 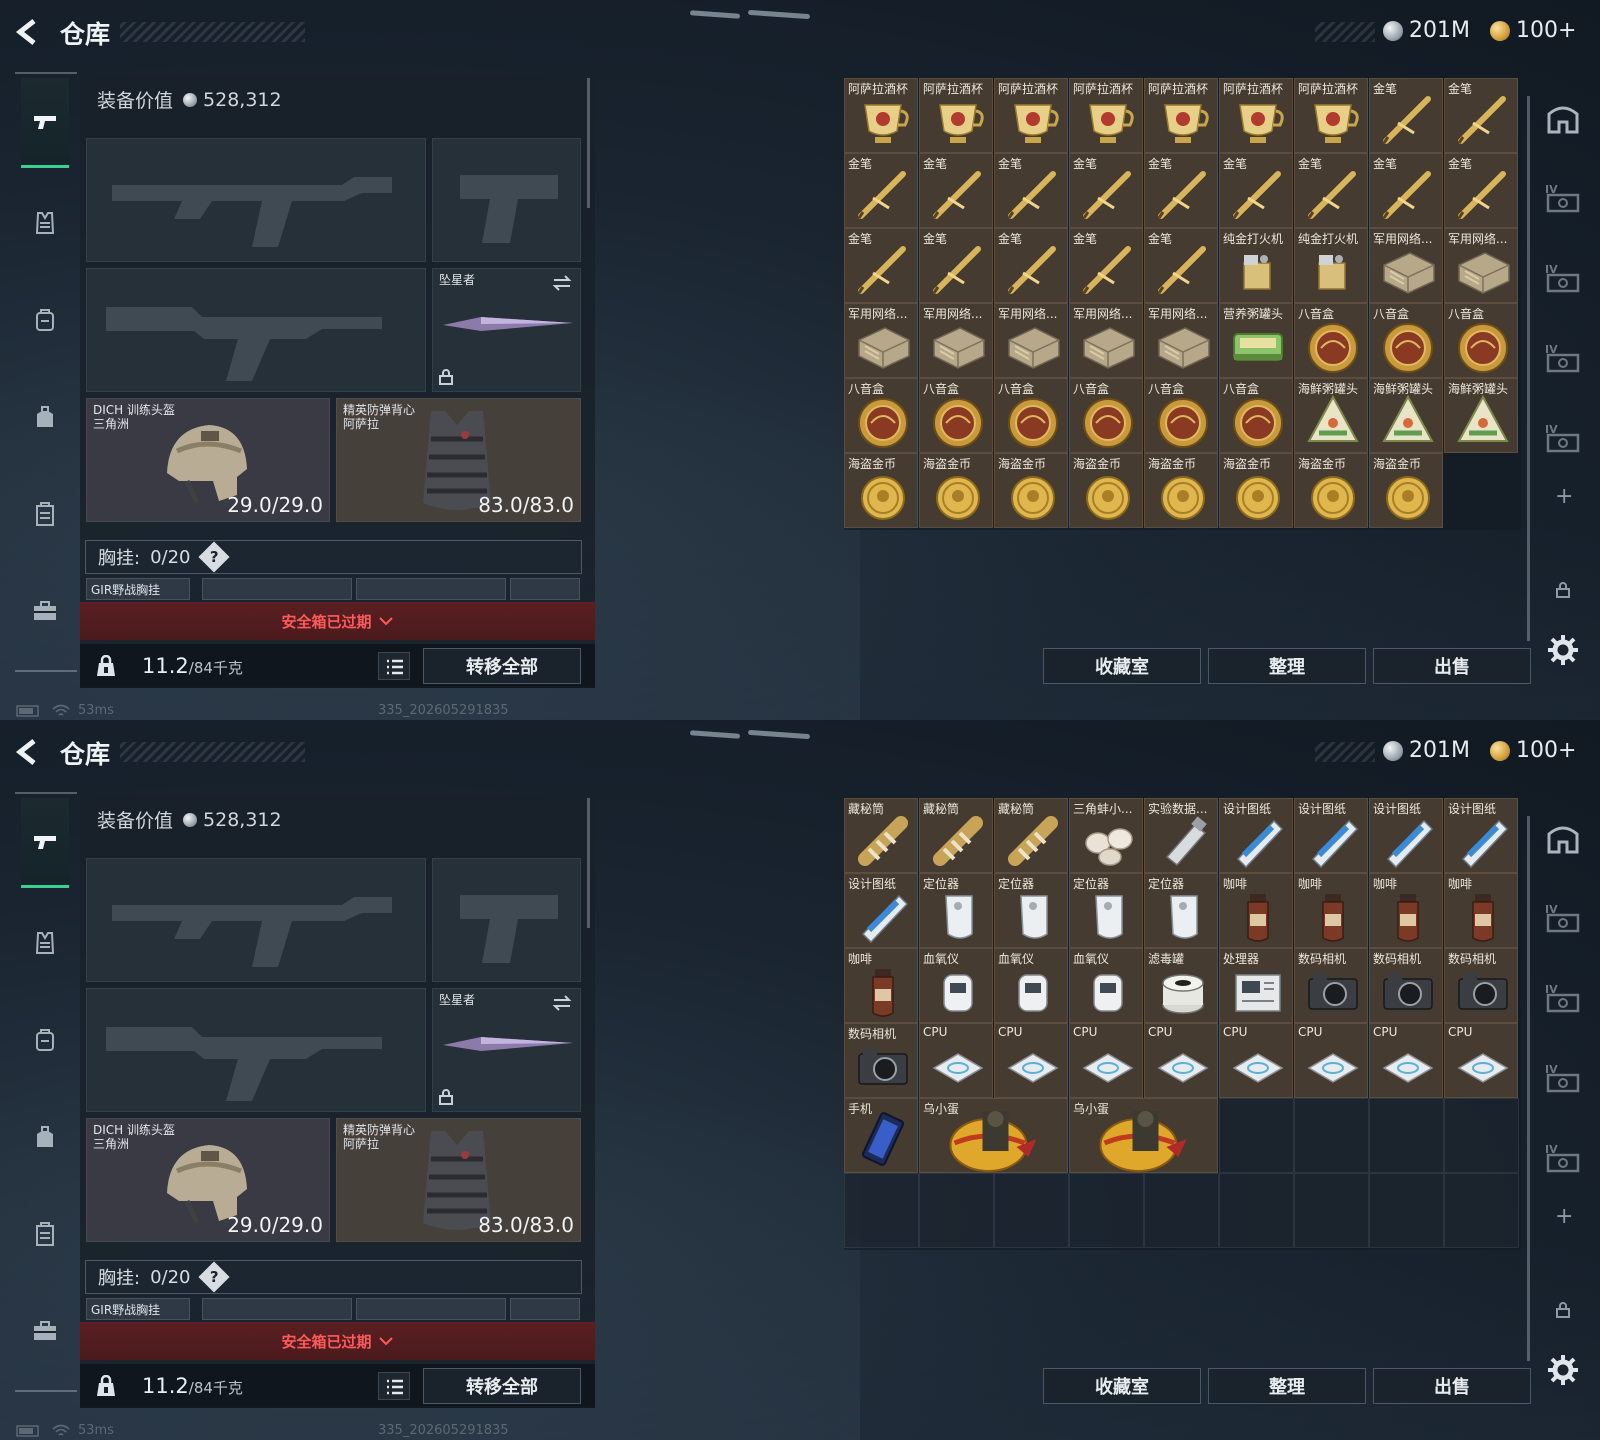 I want to click on add-storage-button: +, so click(x=1564, y=1216).